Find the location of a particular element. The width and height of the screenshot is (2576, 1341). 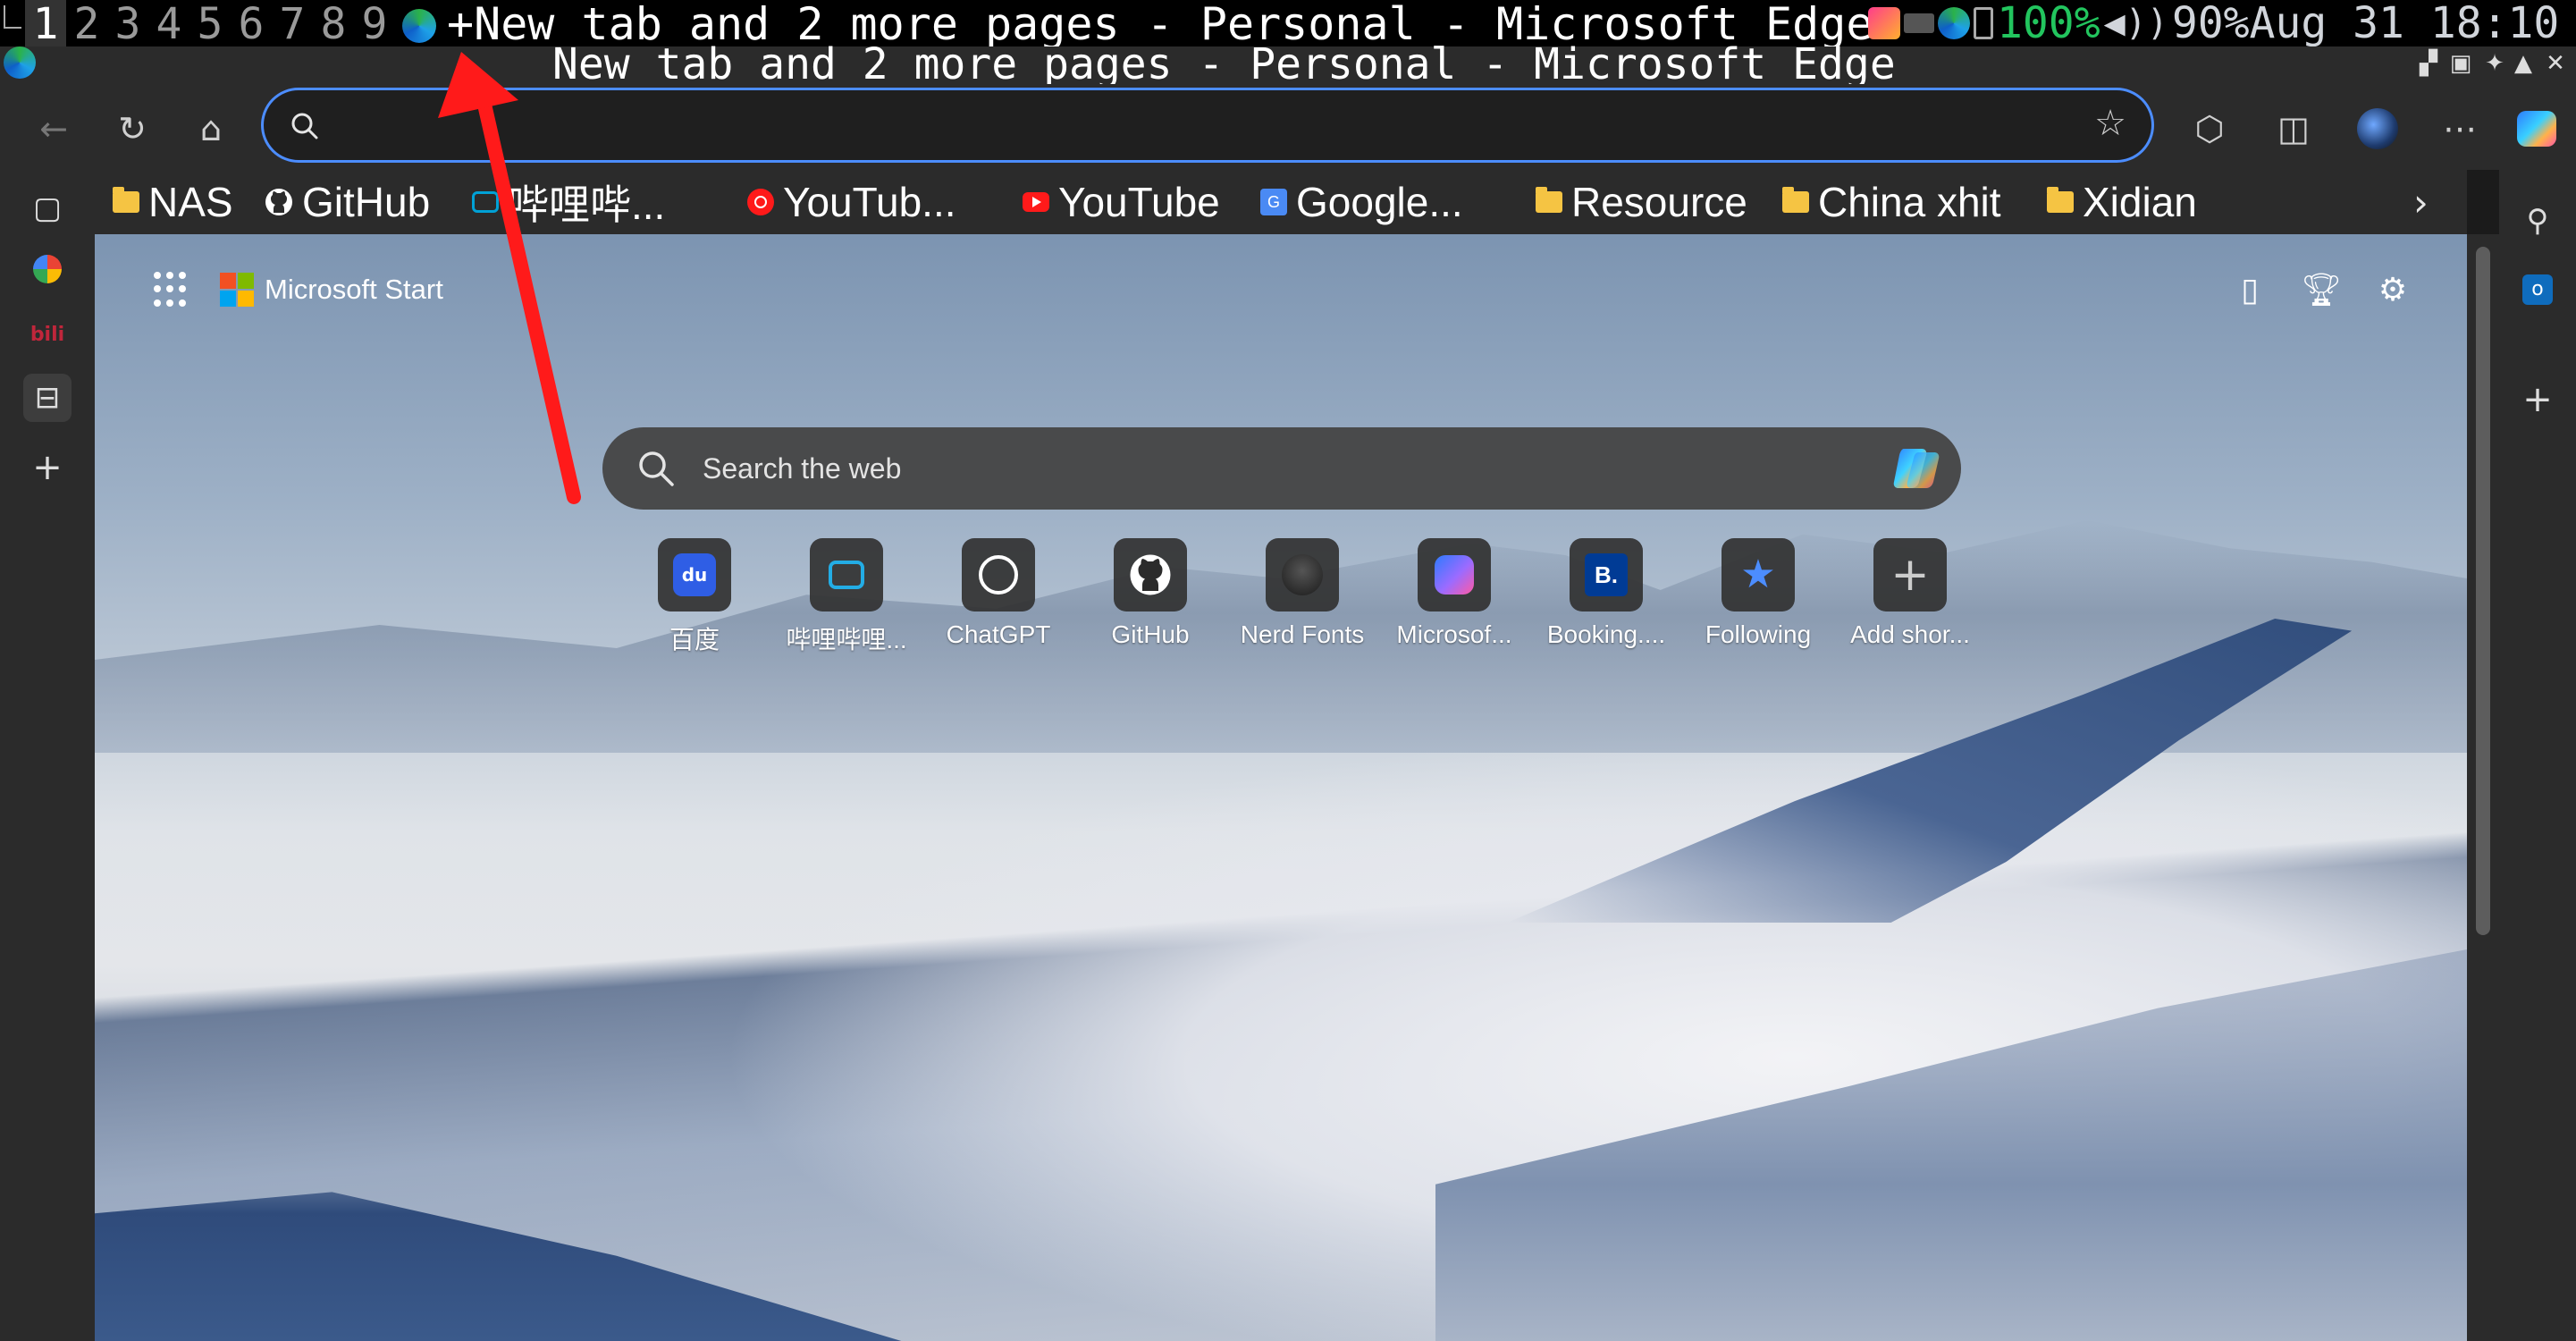

home-button: ⌂ is located at coordinates (211, 128).